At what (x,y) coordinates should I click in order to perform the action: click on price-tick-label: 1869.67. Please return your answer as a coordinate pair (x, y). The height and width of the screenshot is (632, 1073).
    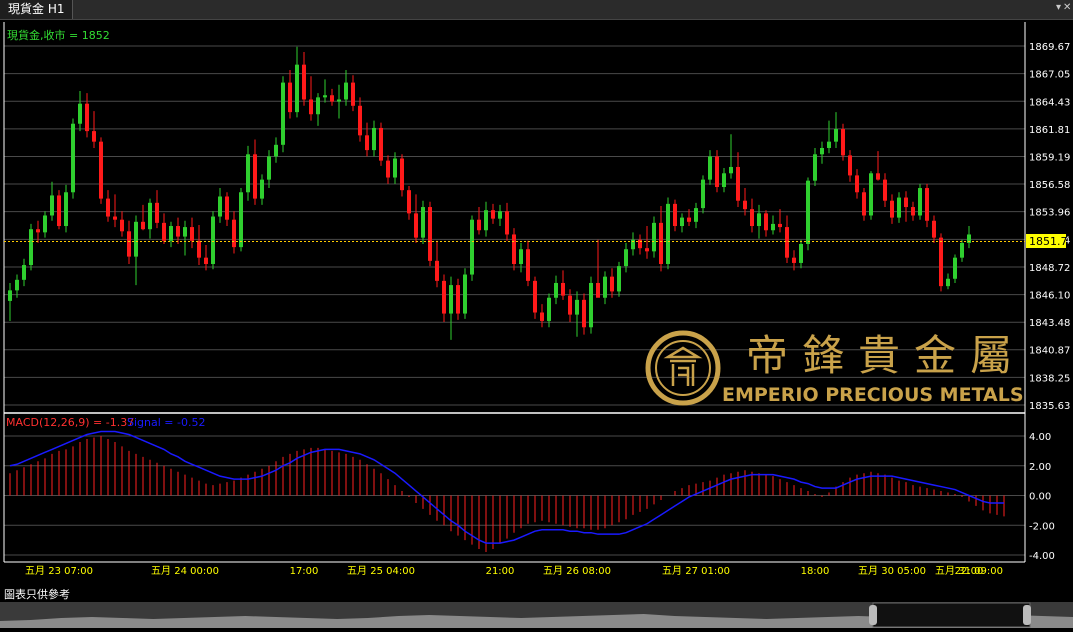
    Looking at the image, I should click on (1049, 47).